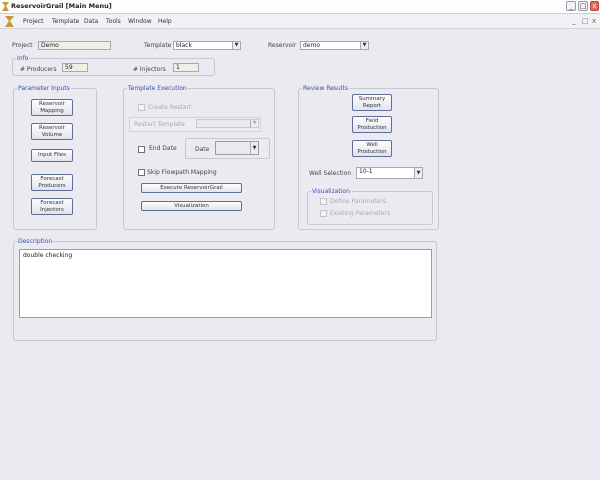  Describe the element at coordinates (366, 171) in the screenshot. I see `well-selection-value: 10-1` at that location.